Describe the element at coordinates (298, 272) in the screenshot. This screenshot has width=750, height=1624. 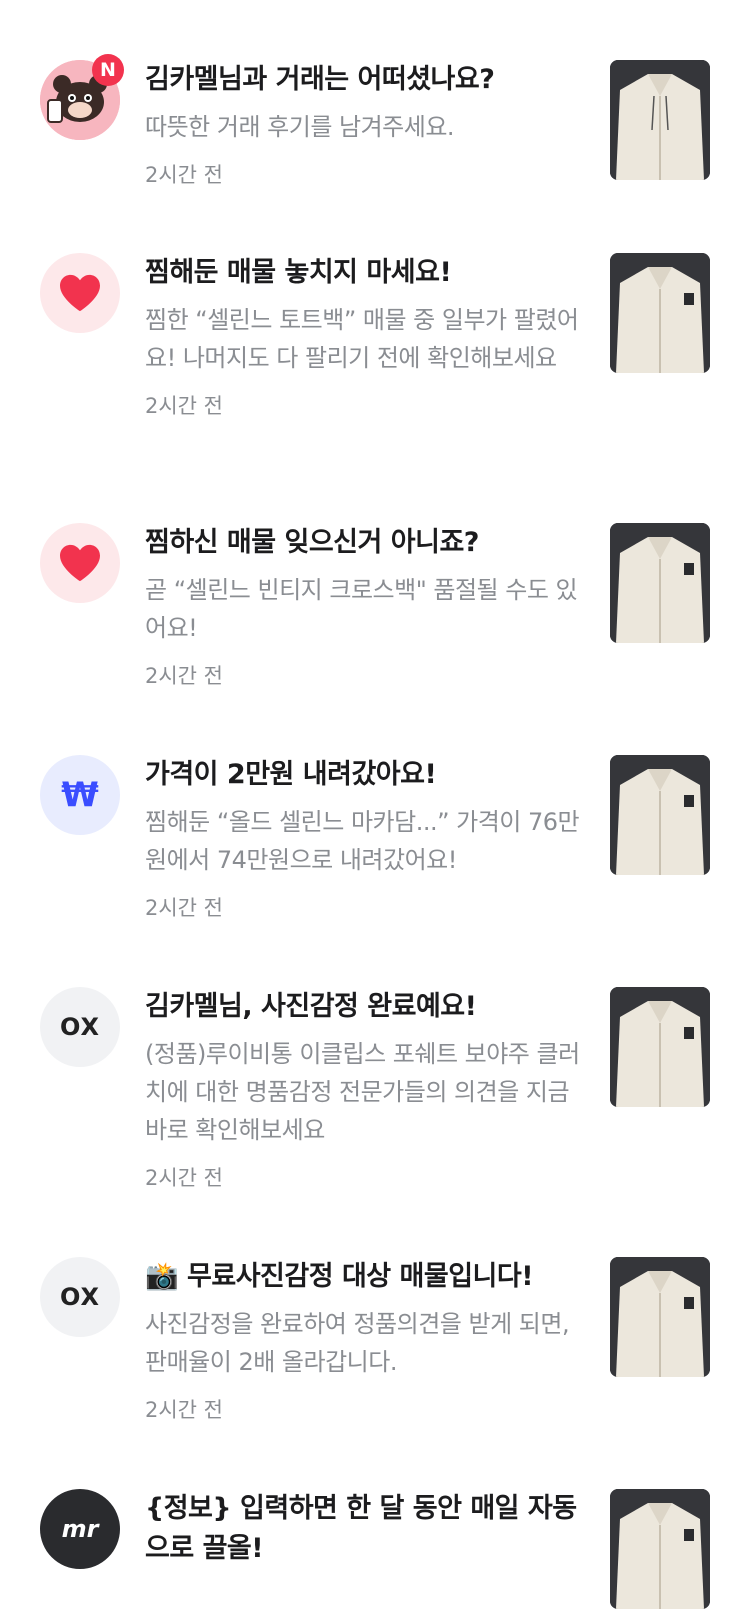
I see `notification-title: 찜해둔 매물 놓치지 마세요!` at that location.